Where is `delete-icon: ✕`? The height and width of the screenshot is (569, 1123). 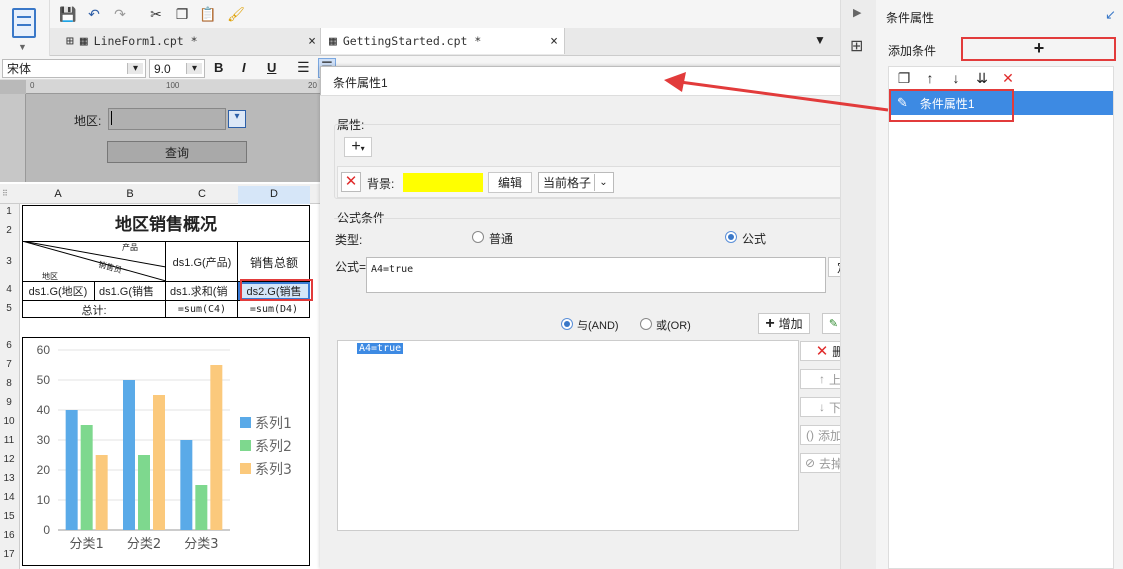
delete-icon: ✕ is located at coordinates (1008, 78).